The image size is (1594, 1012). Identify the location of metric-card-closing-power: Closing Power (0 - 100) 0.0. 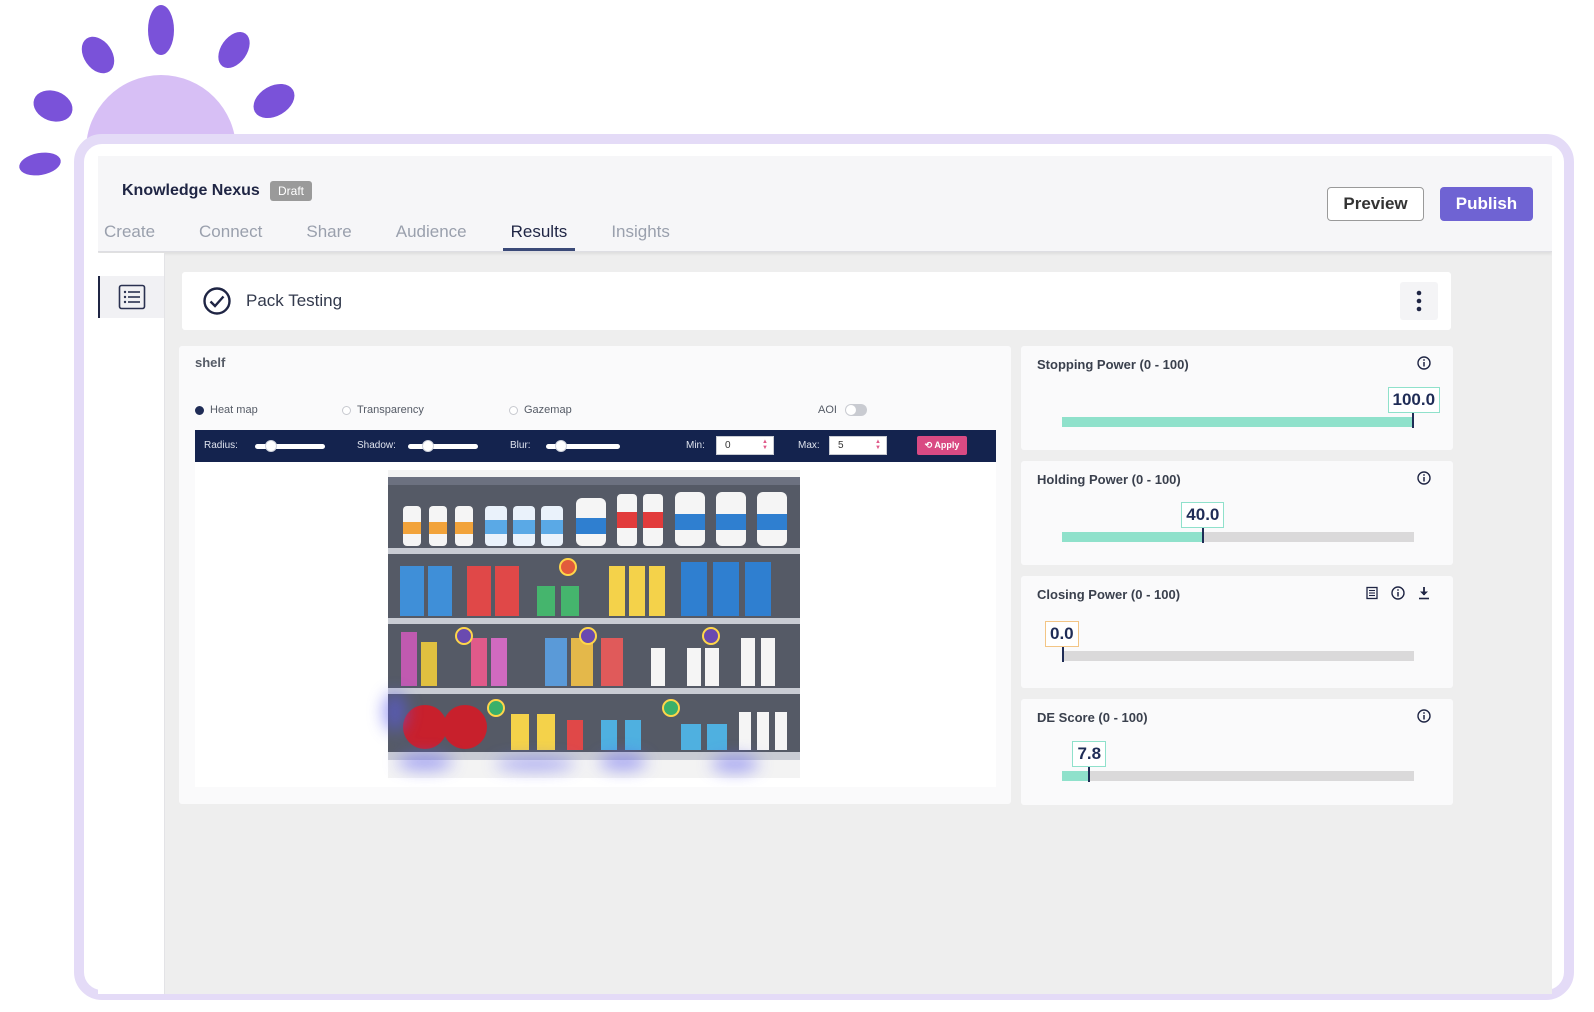
(1237, 632).